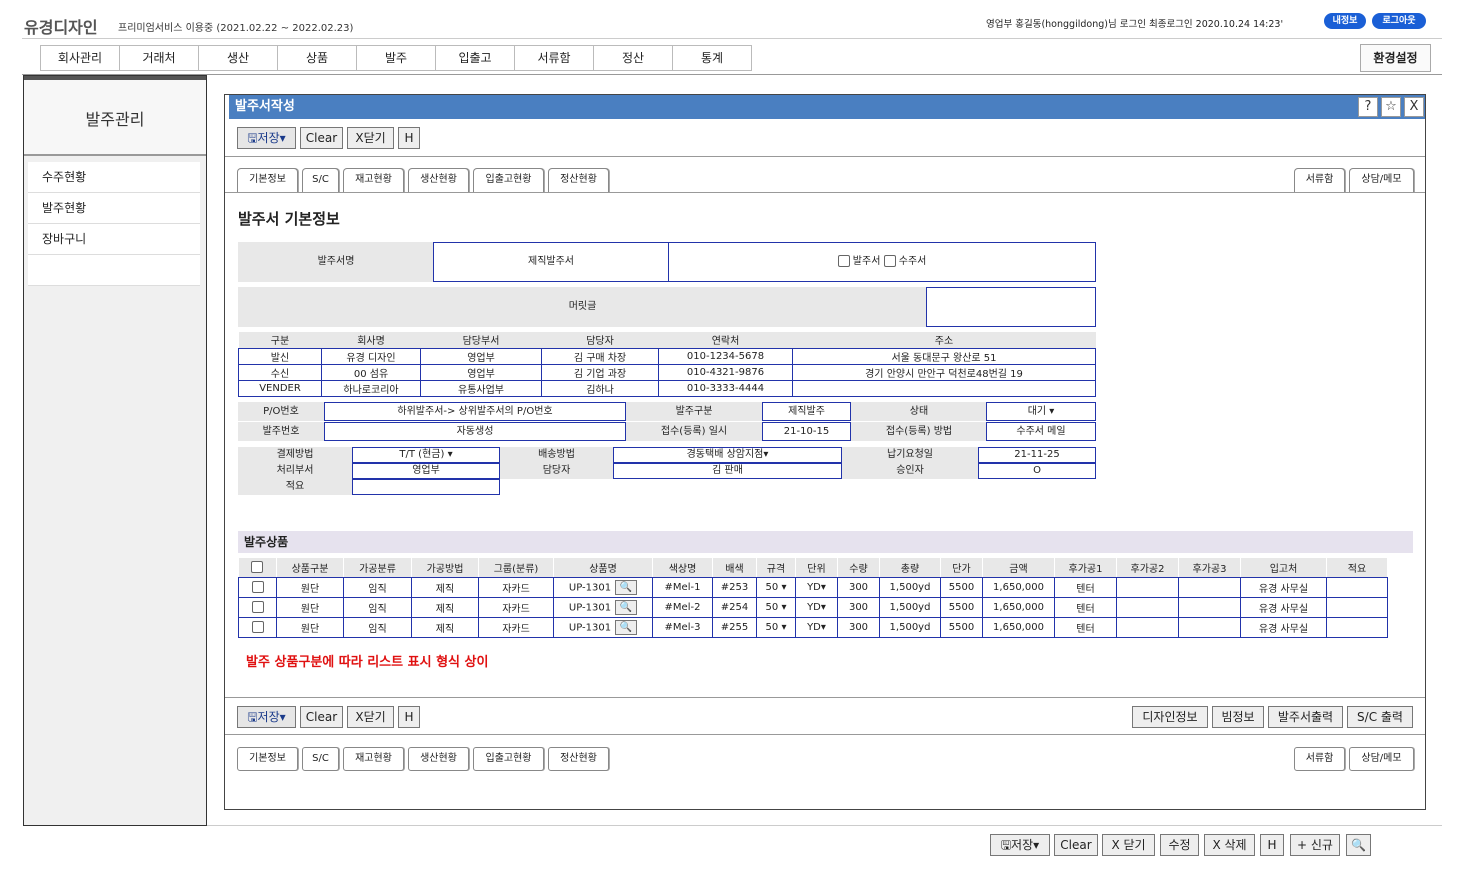 Image resolution: width=1464 pixels, height=884 pixels. I want to click on print-order-button: 발주서출력, so click(1305, 717).